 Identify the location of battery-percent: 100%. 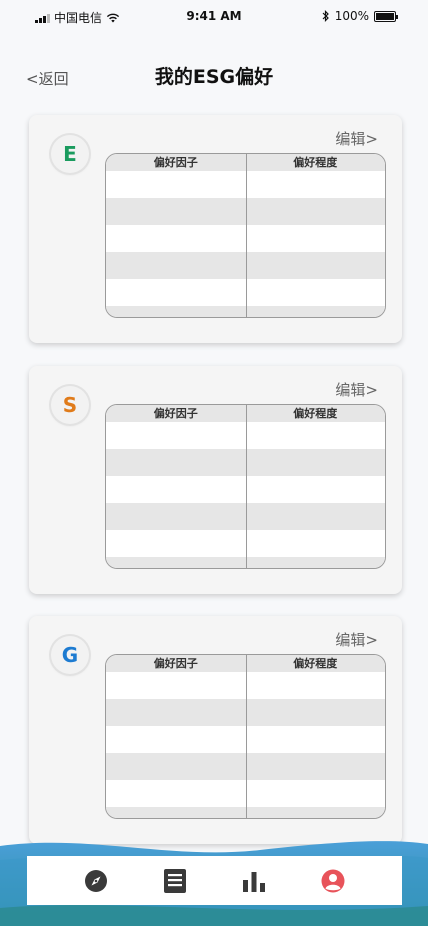
(351, 16).